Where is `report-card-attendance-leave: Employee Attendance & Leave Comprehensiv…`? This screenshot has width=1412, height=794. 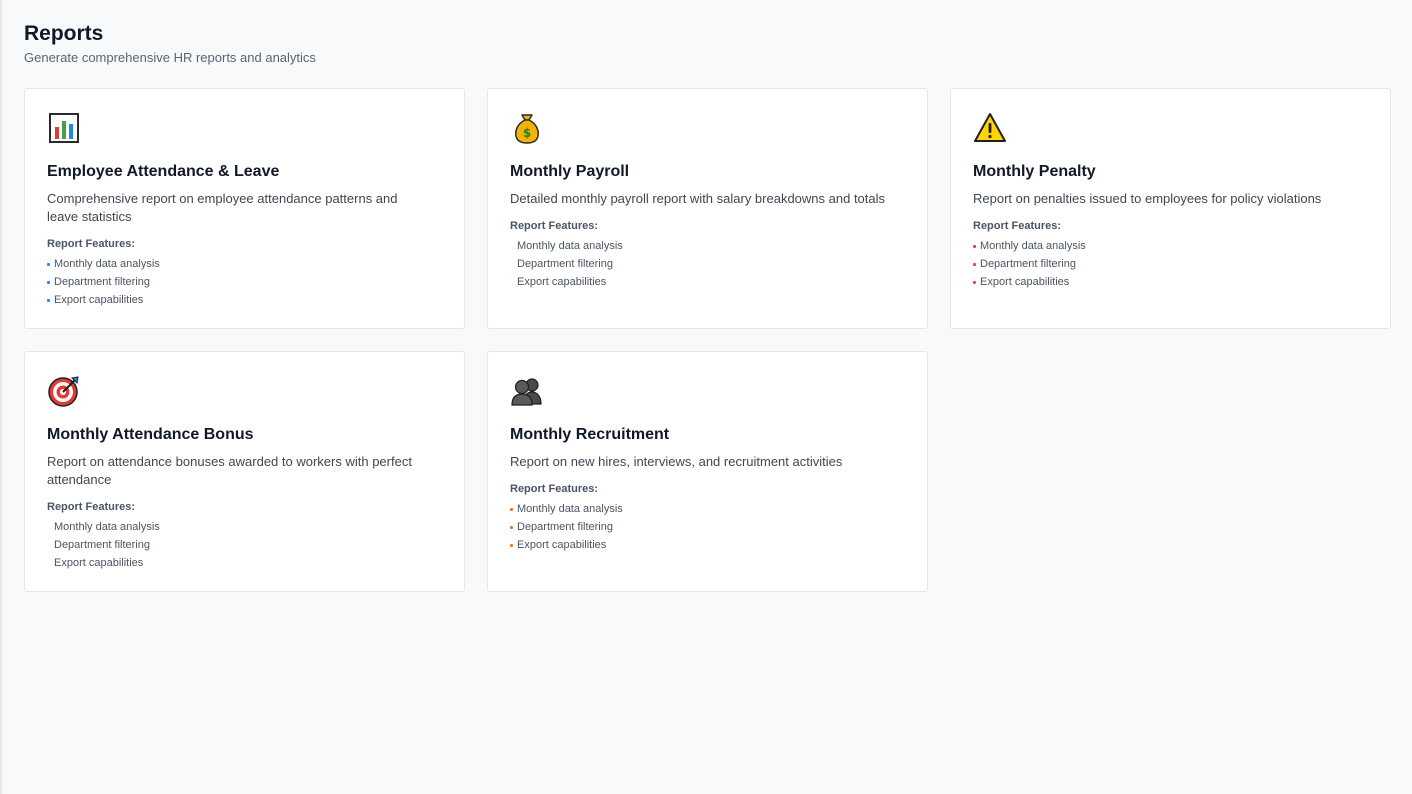
report-card-attendance-leave: Employee Attendance & Leave Comprehensiv… is located at coordinates (244, 208).